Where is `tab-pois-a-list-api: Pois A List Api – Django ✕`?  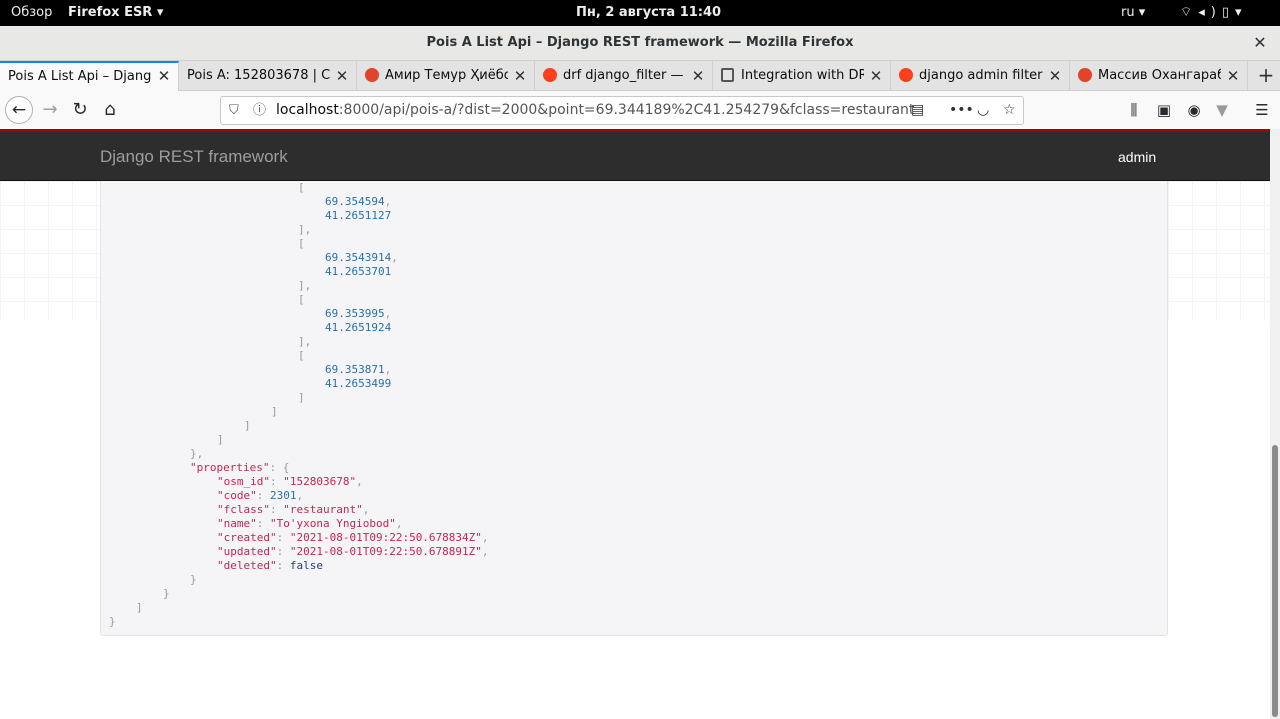 tab-pois-a-list-api: Pois A List Api – Django ✕ is located at coordinates (89, 76).